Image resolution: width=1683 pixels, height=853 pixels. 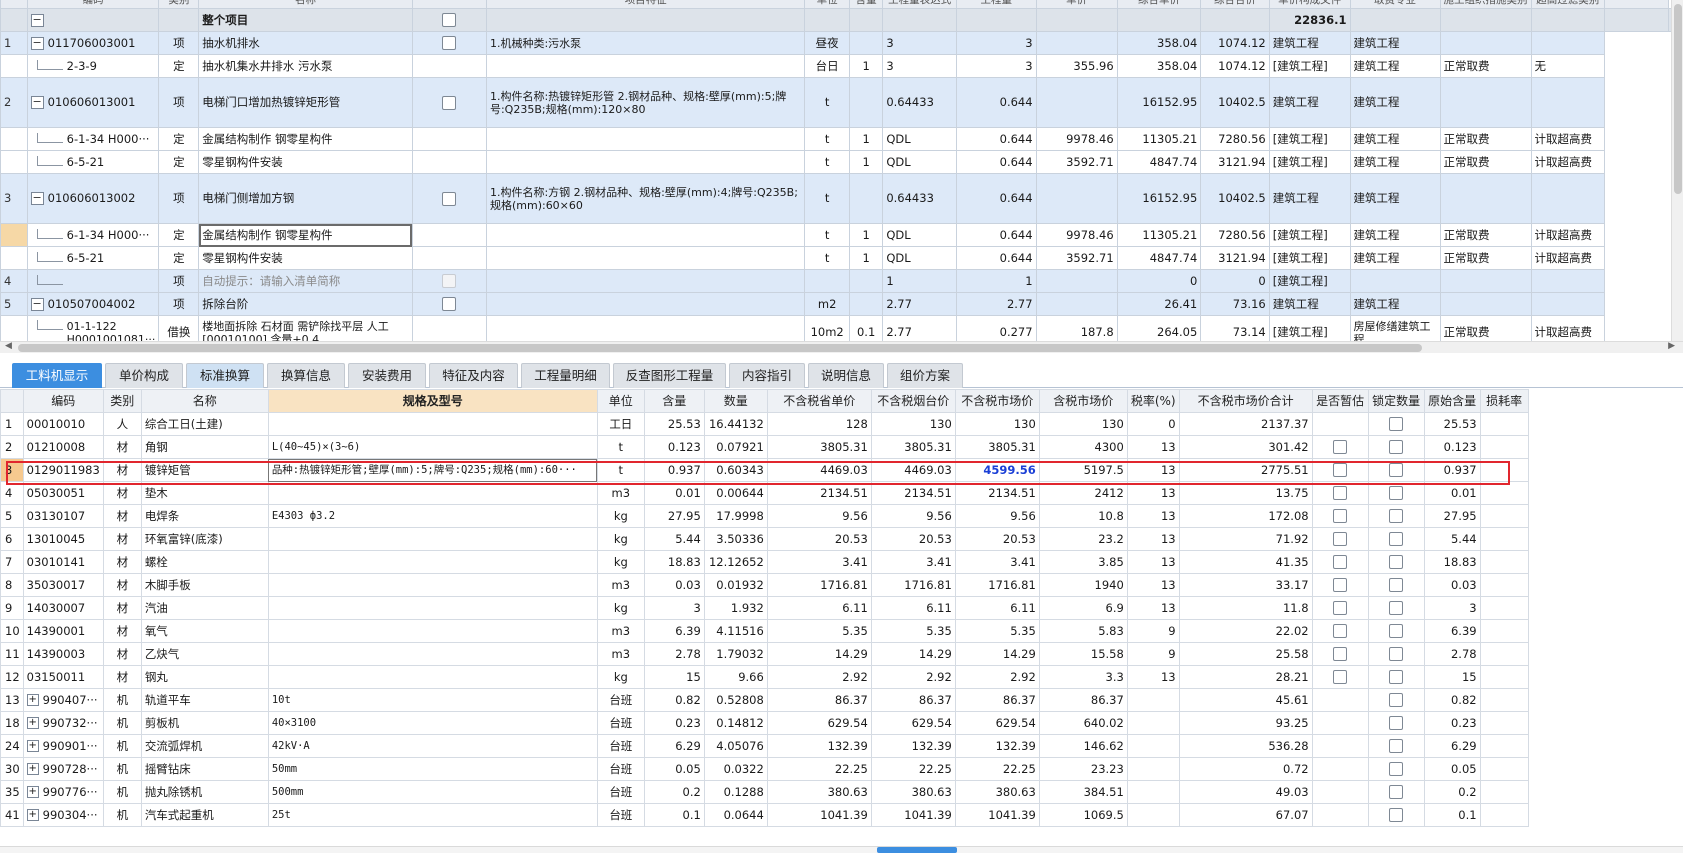 I want to click on market-price: 4599.56, so click(x=997, y=470).